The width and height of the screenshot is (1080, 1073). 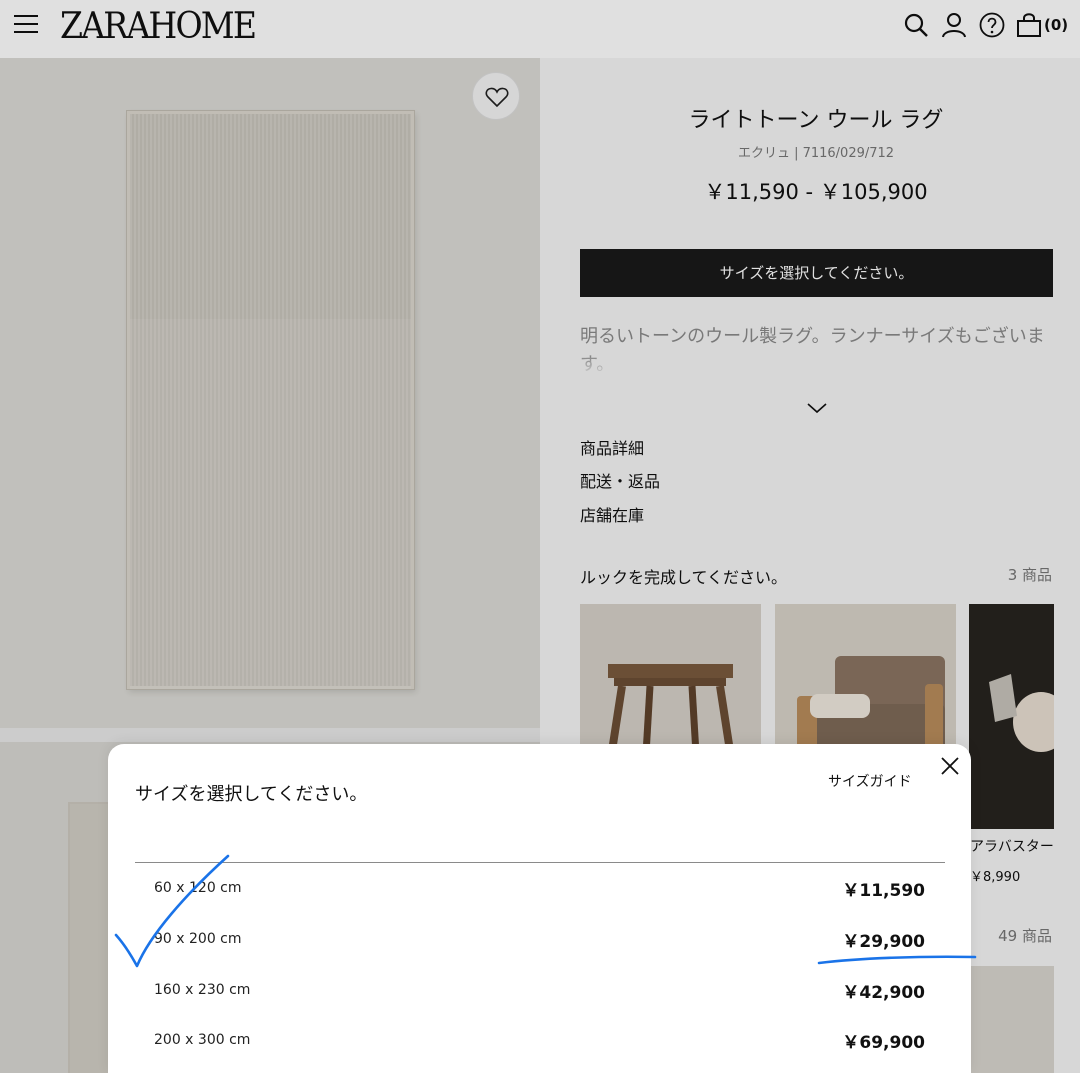 What do you see at coordinates (198, 939) in the screenshot?
I see `size-label: 90 x 200 cm` at bounding box center [198, 939].